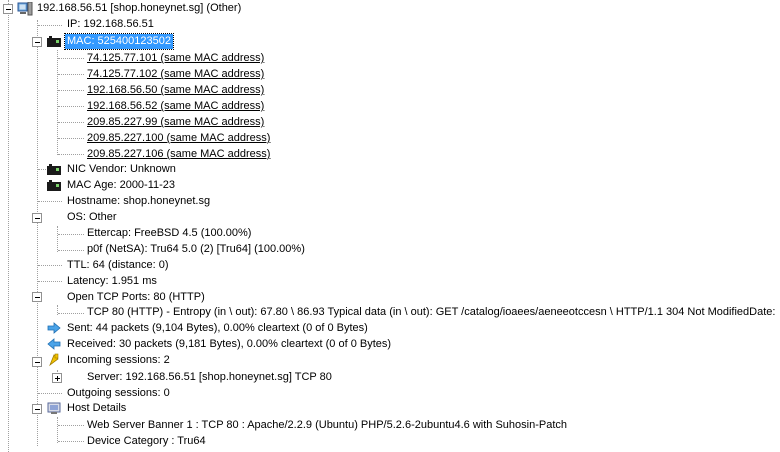  What do you see at coordinates (178, 154) in the screenshot?
I see `same-mac-link: 209.85.227.106 (same MAC address)` at bounding box center [178, 154].